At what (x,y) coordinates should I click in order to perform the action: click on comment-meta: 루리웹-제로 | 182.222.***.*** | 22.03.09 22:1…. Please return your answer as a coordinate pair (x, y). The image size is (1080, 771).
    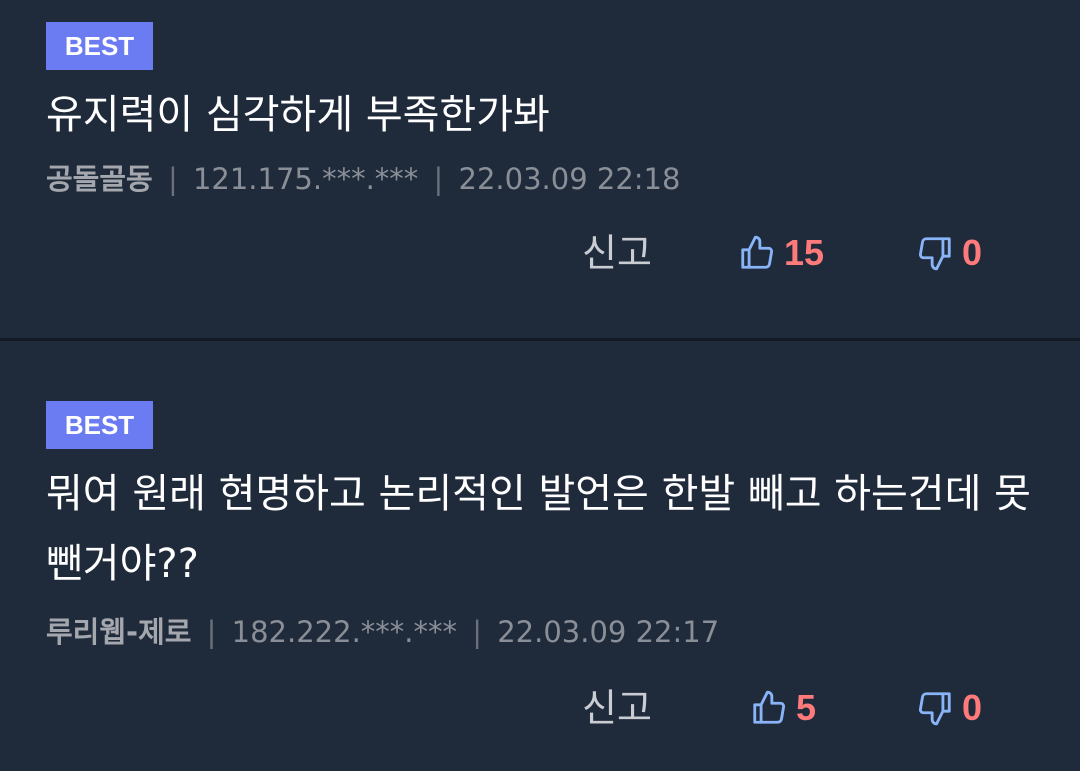
    Looking at the image, I should click on (382, 630).